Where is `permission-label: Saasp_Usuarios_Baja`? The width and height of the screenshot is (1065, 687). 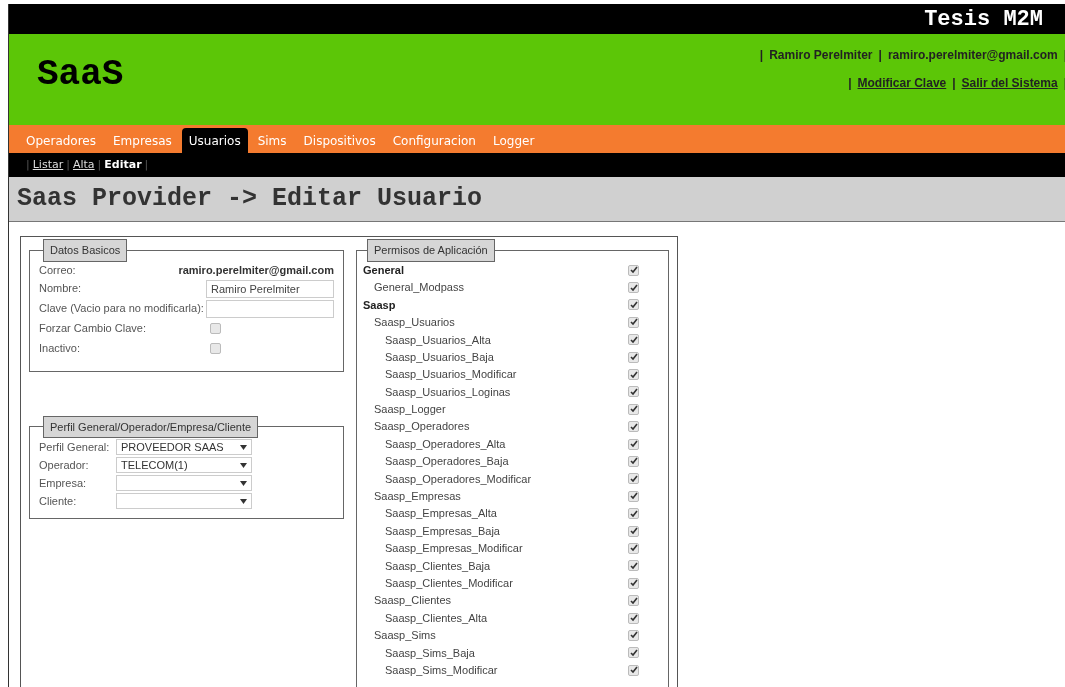
permission-label: Saasp_Usuarios_Baja is located at coordinates (439, 357).